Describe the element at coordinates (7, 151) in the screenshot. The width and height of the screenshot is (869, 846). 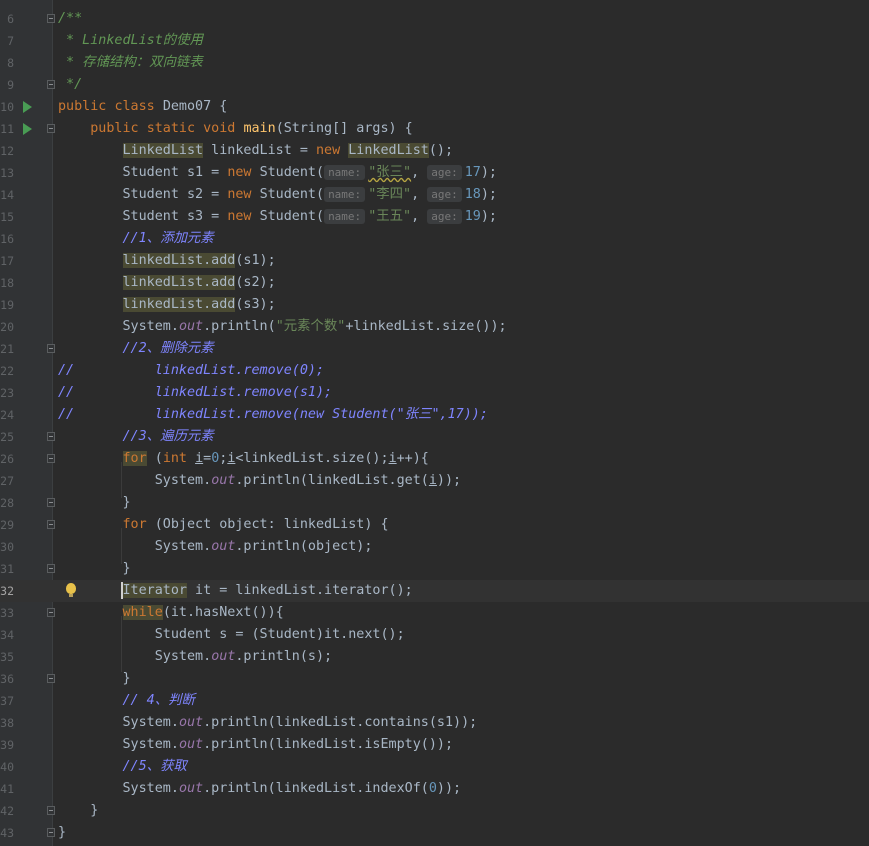
I see `line-number: 12` at that location.